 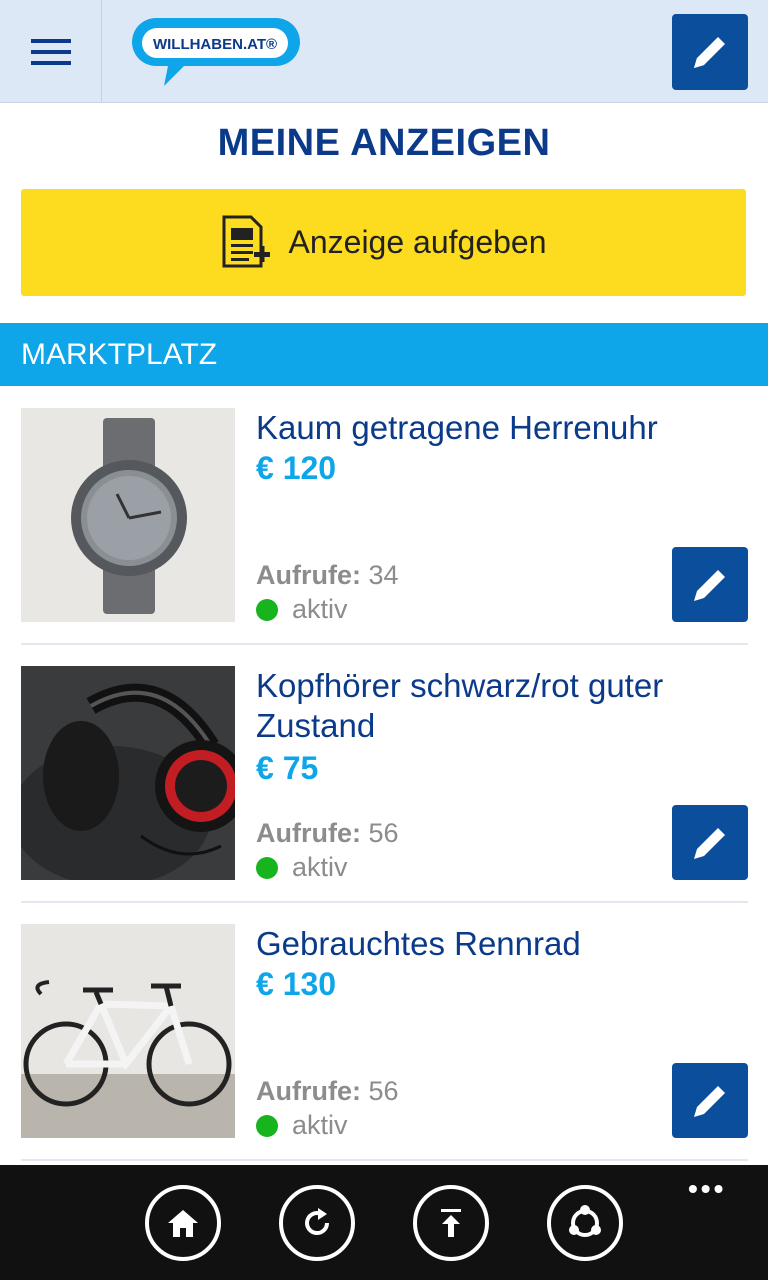 What do you see at coordinates (296, 984) in the screenshot?
I see `listing-price: € 130` at bounding box center [296, 984].